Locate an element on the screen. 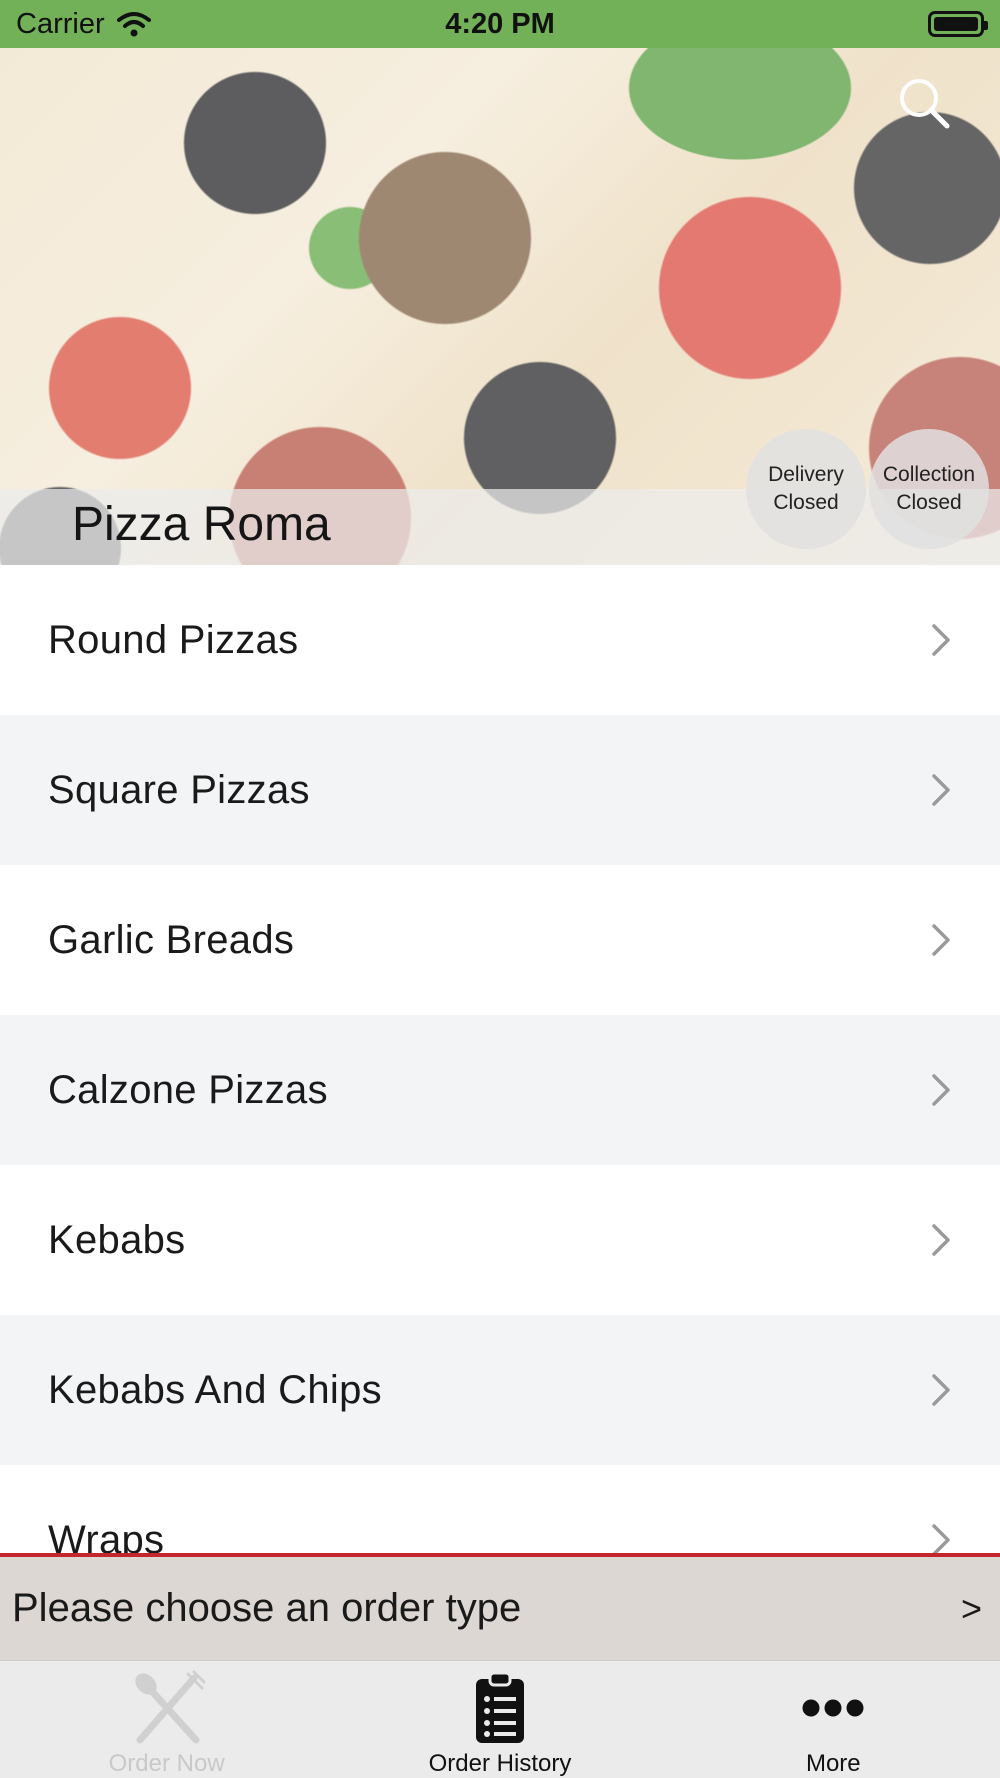 The image size is (1000, 1778). search-icon is located at coordinates (924, 103).